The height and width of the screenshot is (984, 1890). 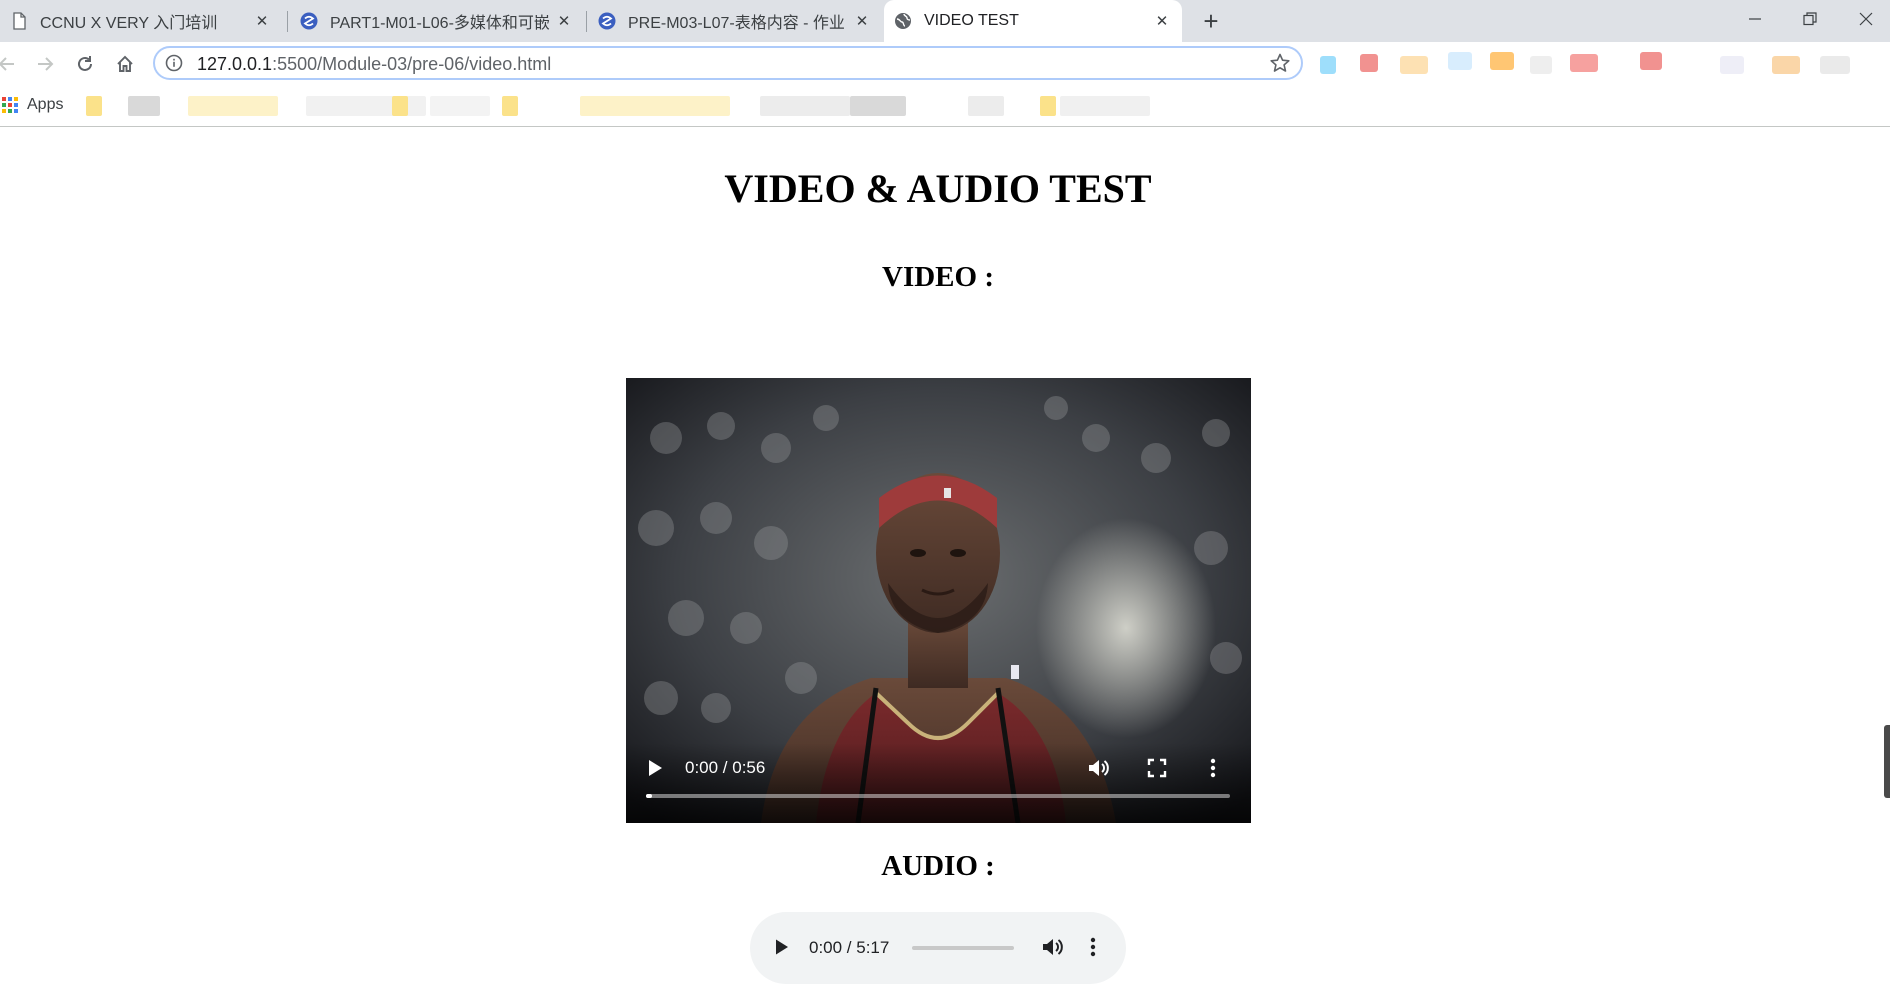 I want to click on new-tab-button: +, so click(x=1211, y=21).